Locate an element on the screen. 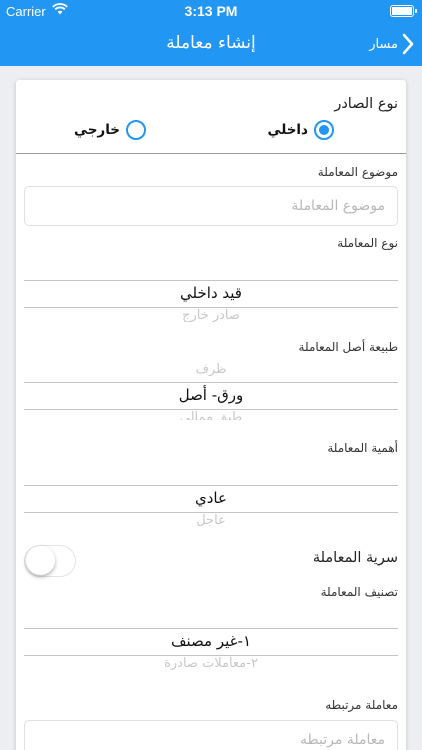 The width and height of the screenshot is (422, 750). transaction-type-picker: قيد داخلي صادر خارج is located at coordinates (211, 289).